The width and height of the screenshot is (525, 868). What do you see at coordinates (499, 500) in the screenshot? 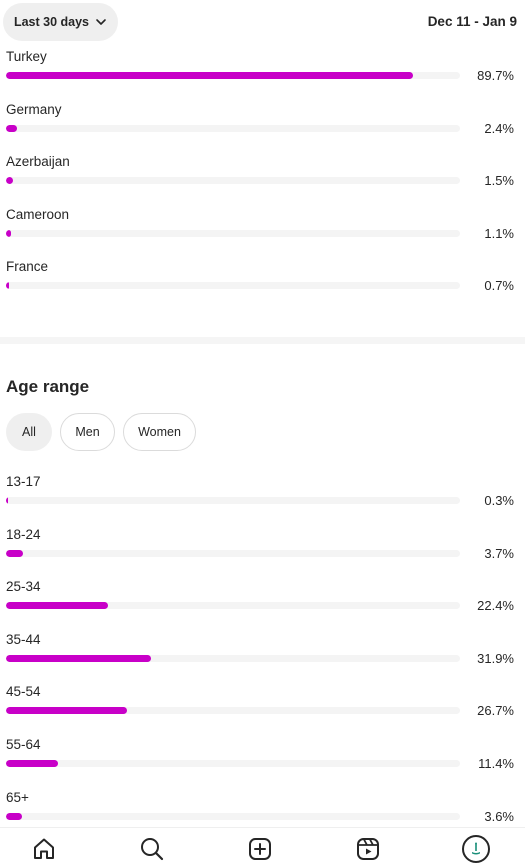
I see `age-value: 0.3%` at bounding box center [499, 500].